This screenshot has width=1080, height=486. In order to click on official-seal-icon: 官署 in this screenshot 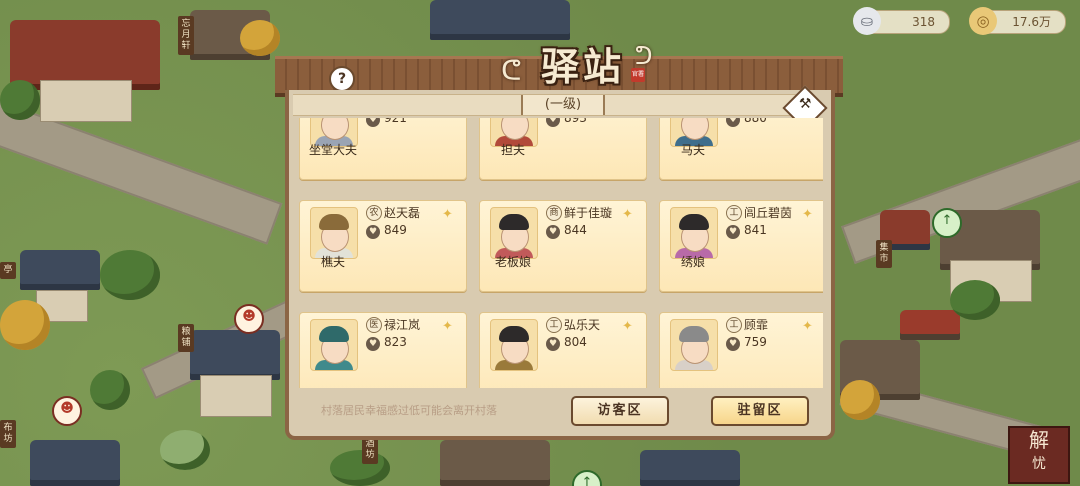, I will do `click(638, 75)`.